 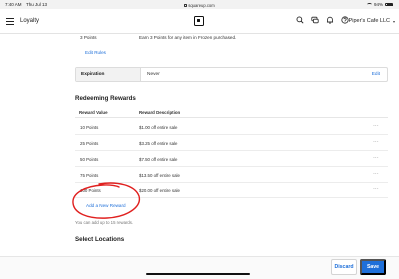 I want to click on app-header: Loyalty Piper's Cafe LLC ▾, so click(x=199, y=21).